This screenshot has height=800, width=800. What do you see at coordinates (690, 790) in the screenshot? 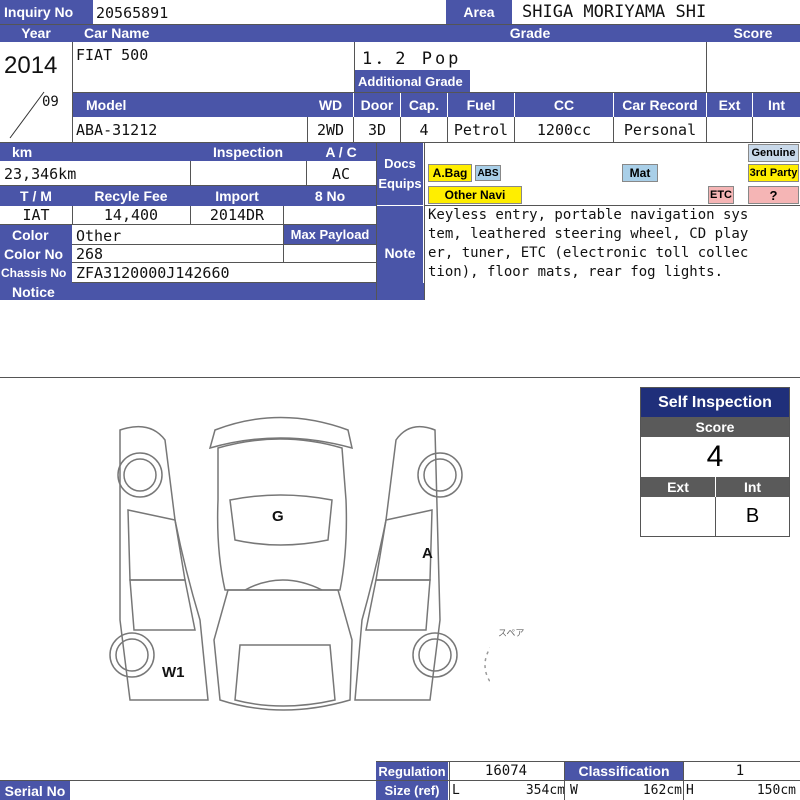
I see `h-label: H` at bounding box center [690, 790].